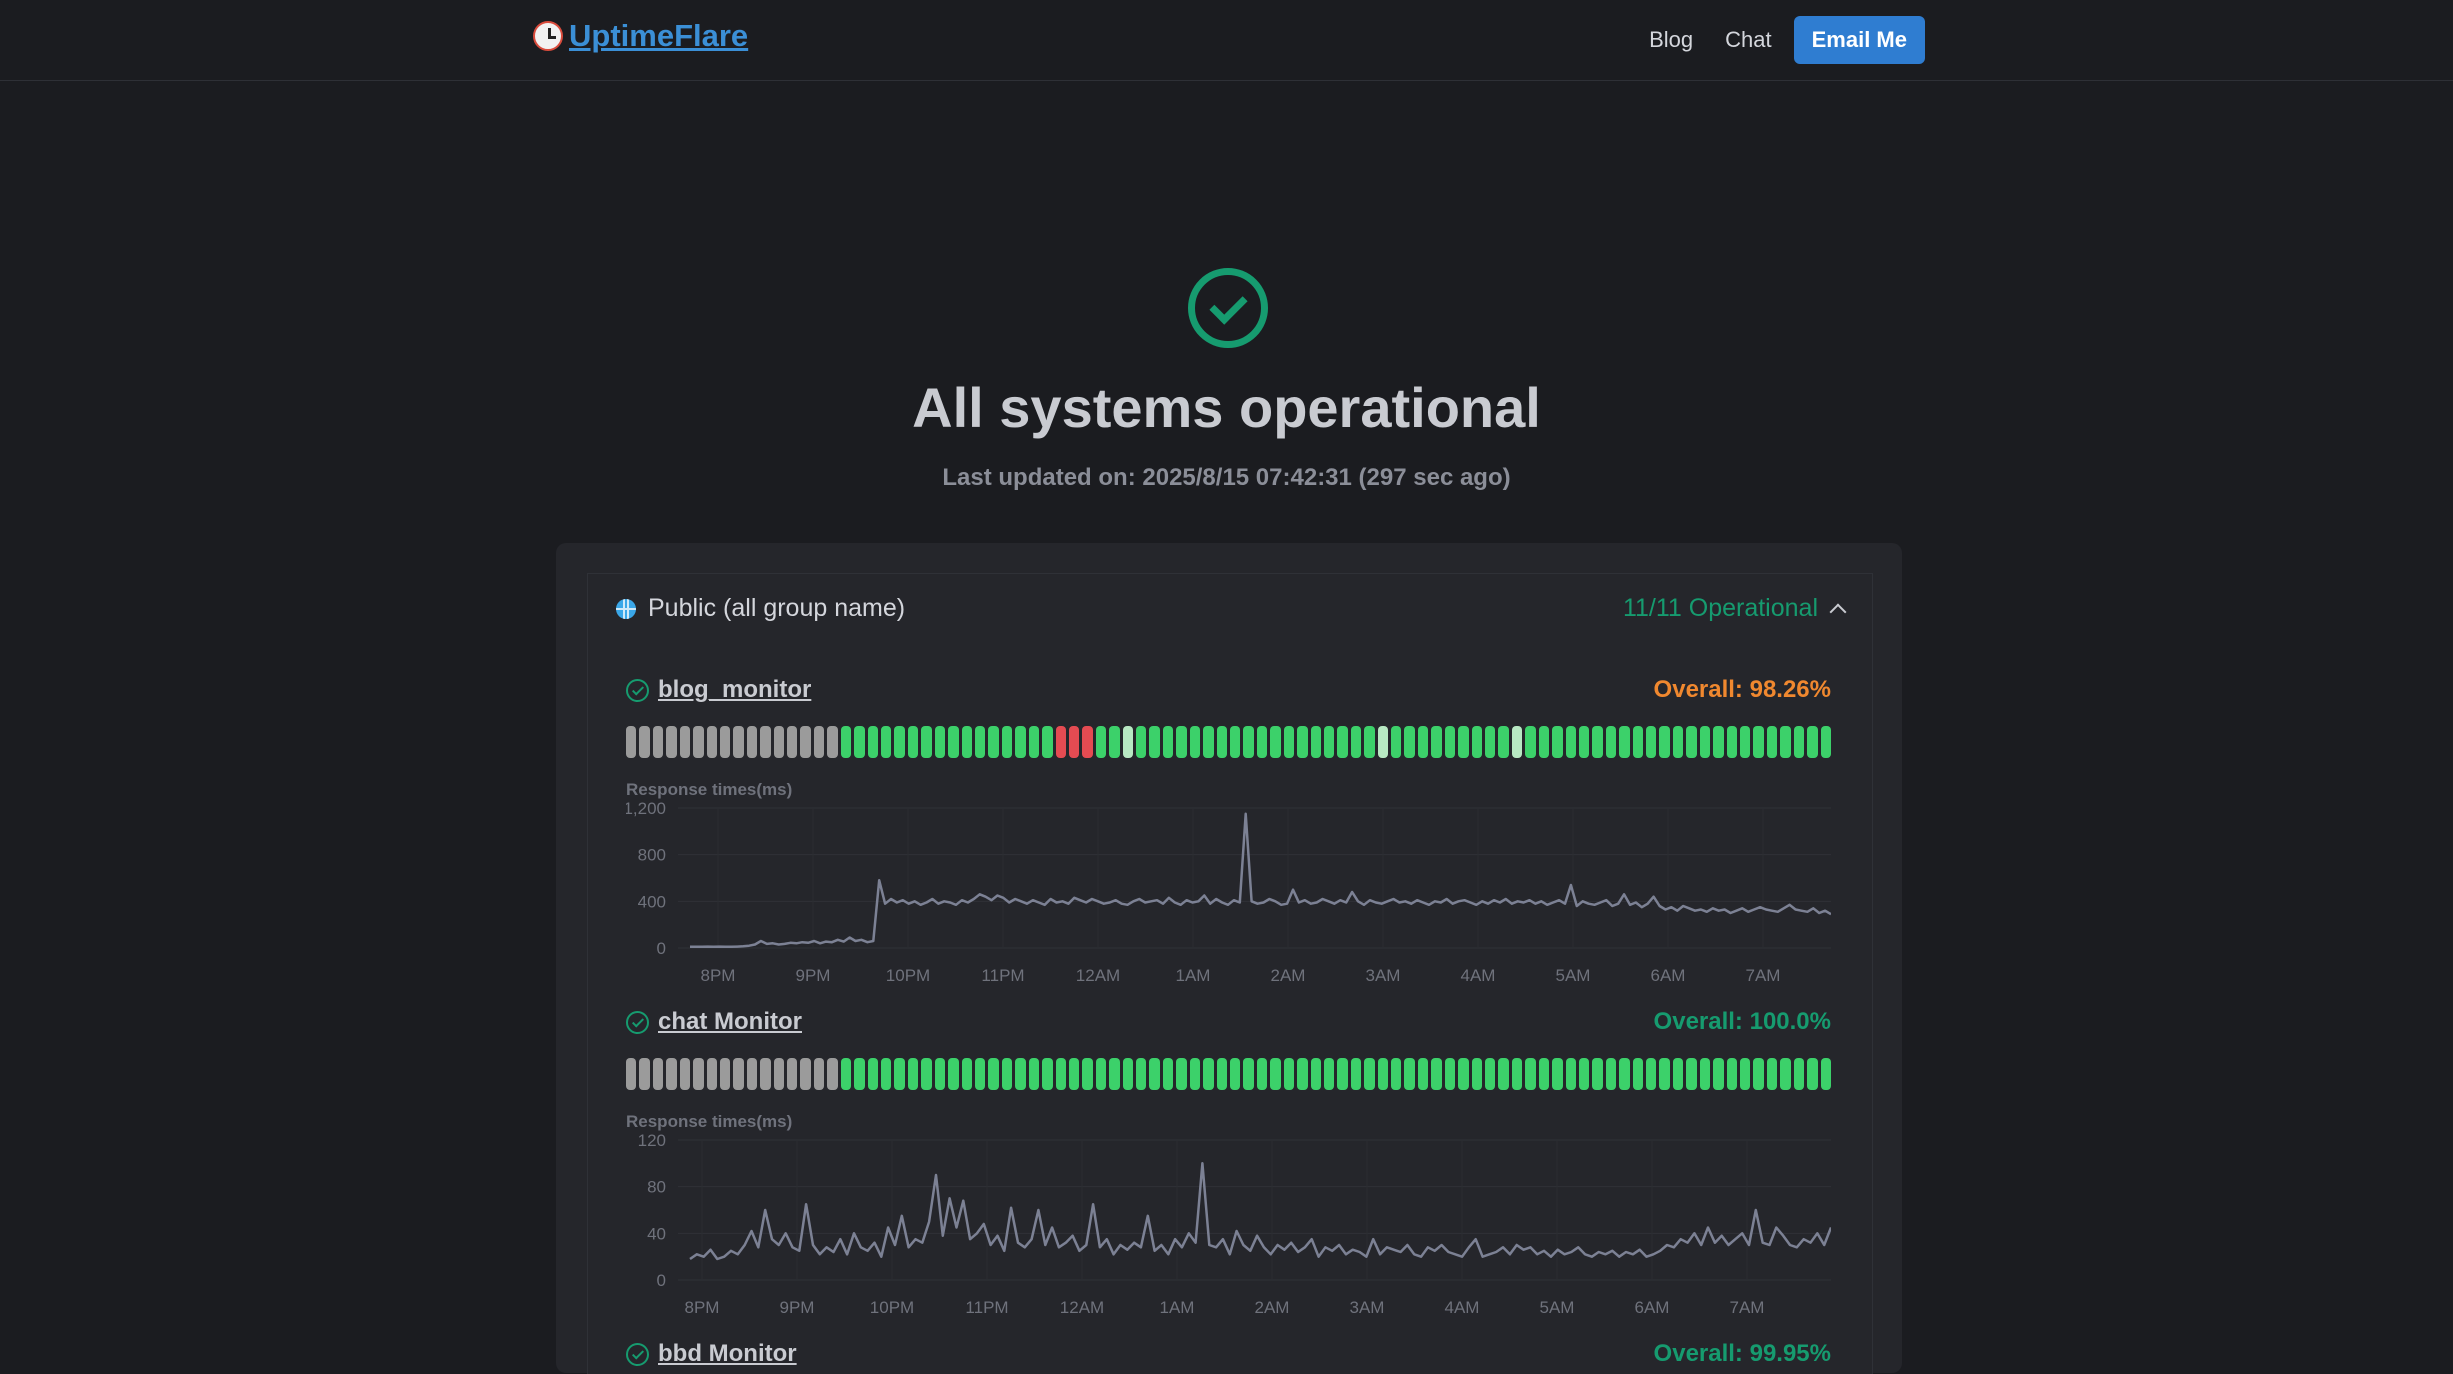 This screenshot has width=2453, height=1374. Describe the element at coordinates (714, 1022) in the screenshot. I see `monitor-name-link: chat Monitor` at that location.